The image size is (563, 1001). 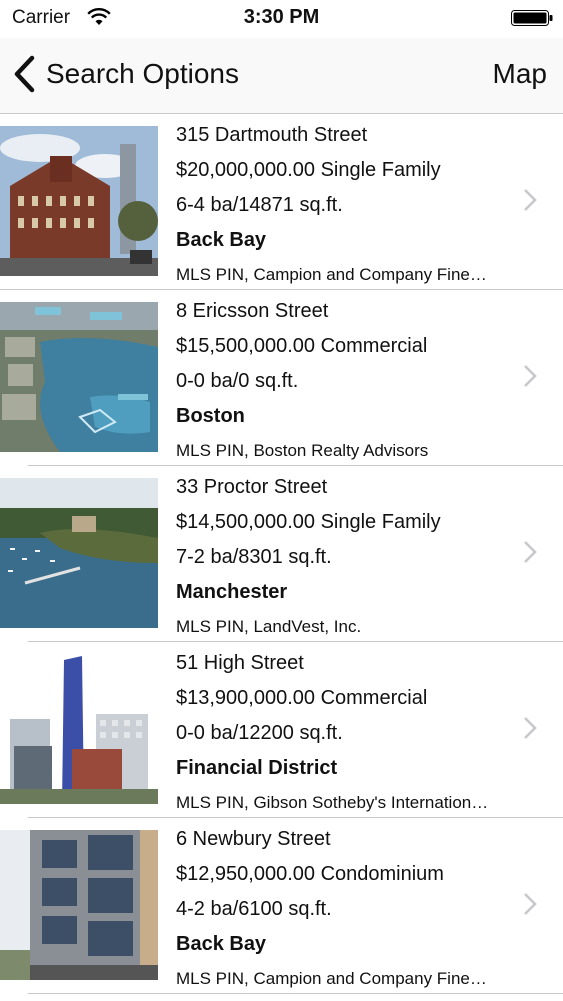 I want to click on status-bar: Carrier 3:30 PM, so click(x=281, y=19).